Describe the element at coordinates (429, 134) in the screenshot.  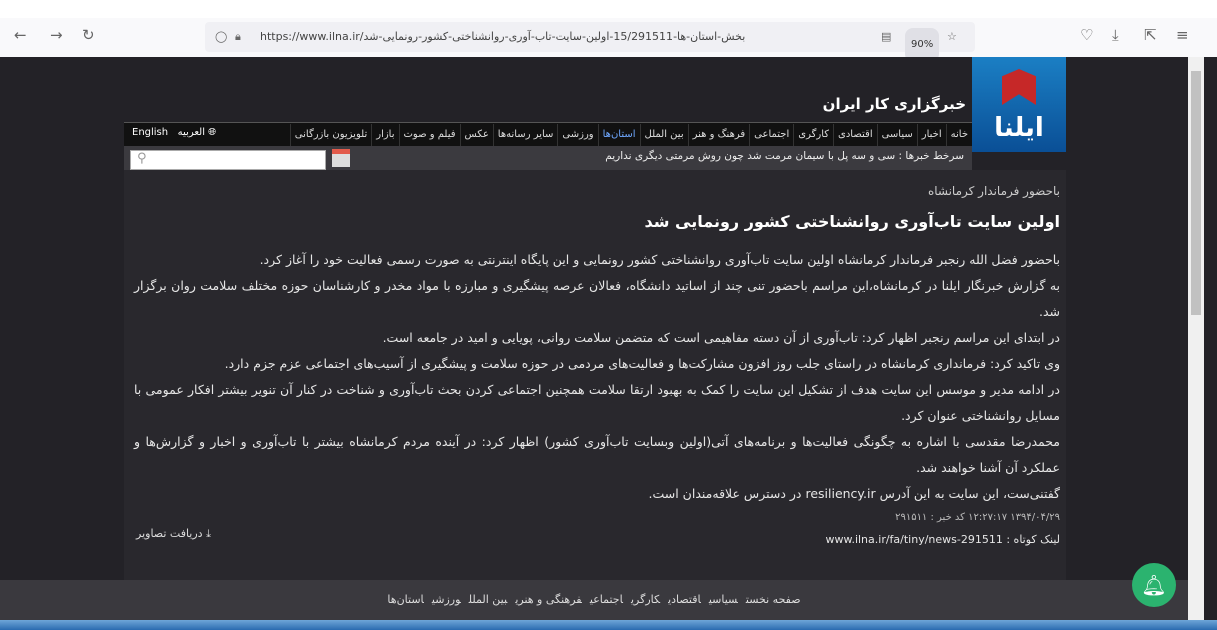
I see `nav-item: فیلم و صوت` at that location.